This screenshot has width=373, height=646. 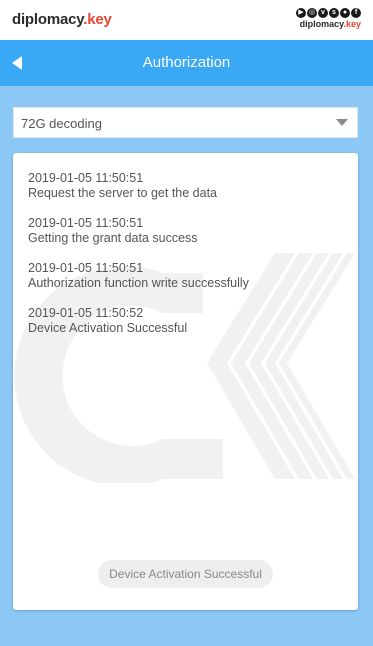 I want to click on chevron-down-icon, so click(x=342, y=122).